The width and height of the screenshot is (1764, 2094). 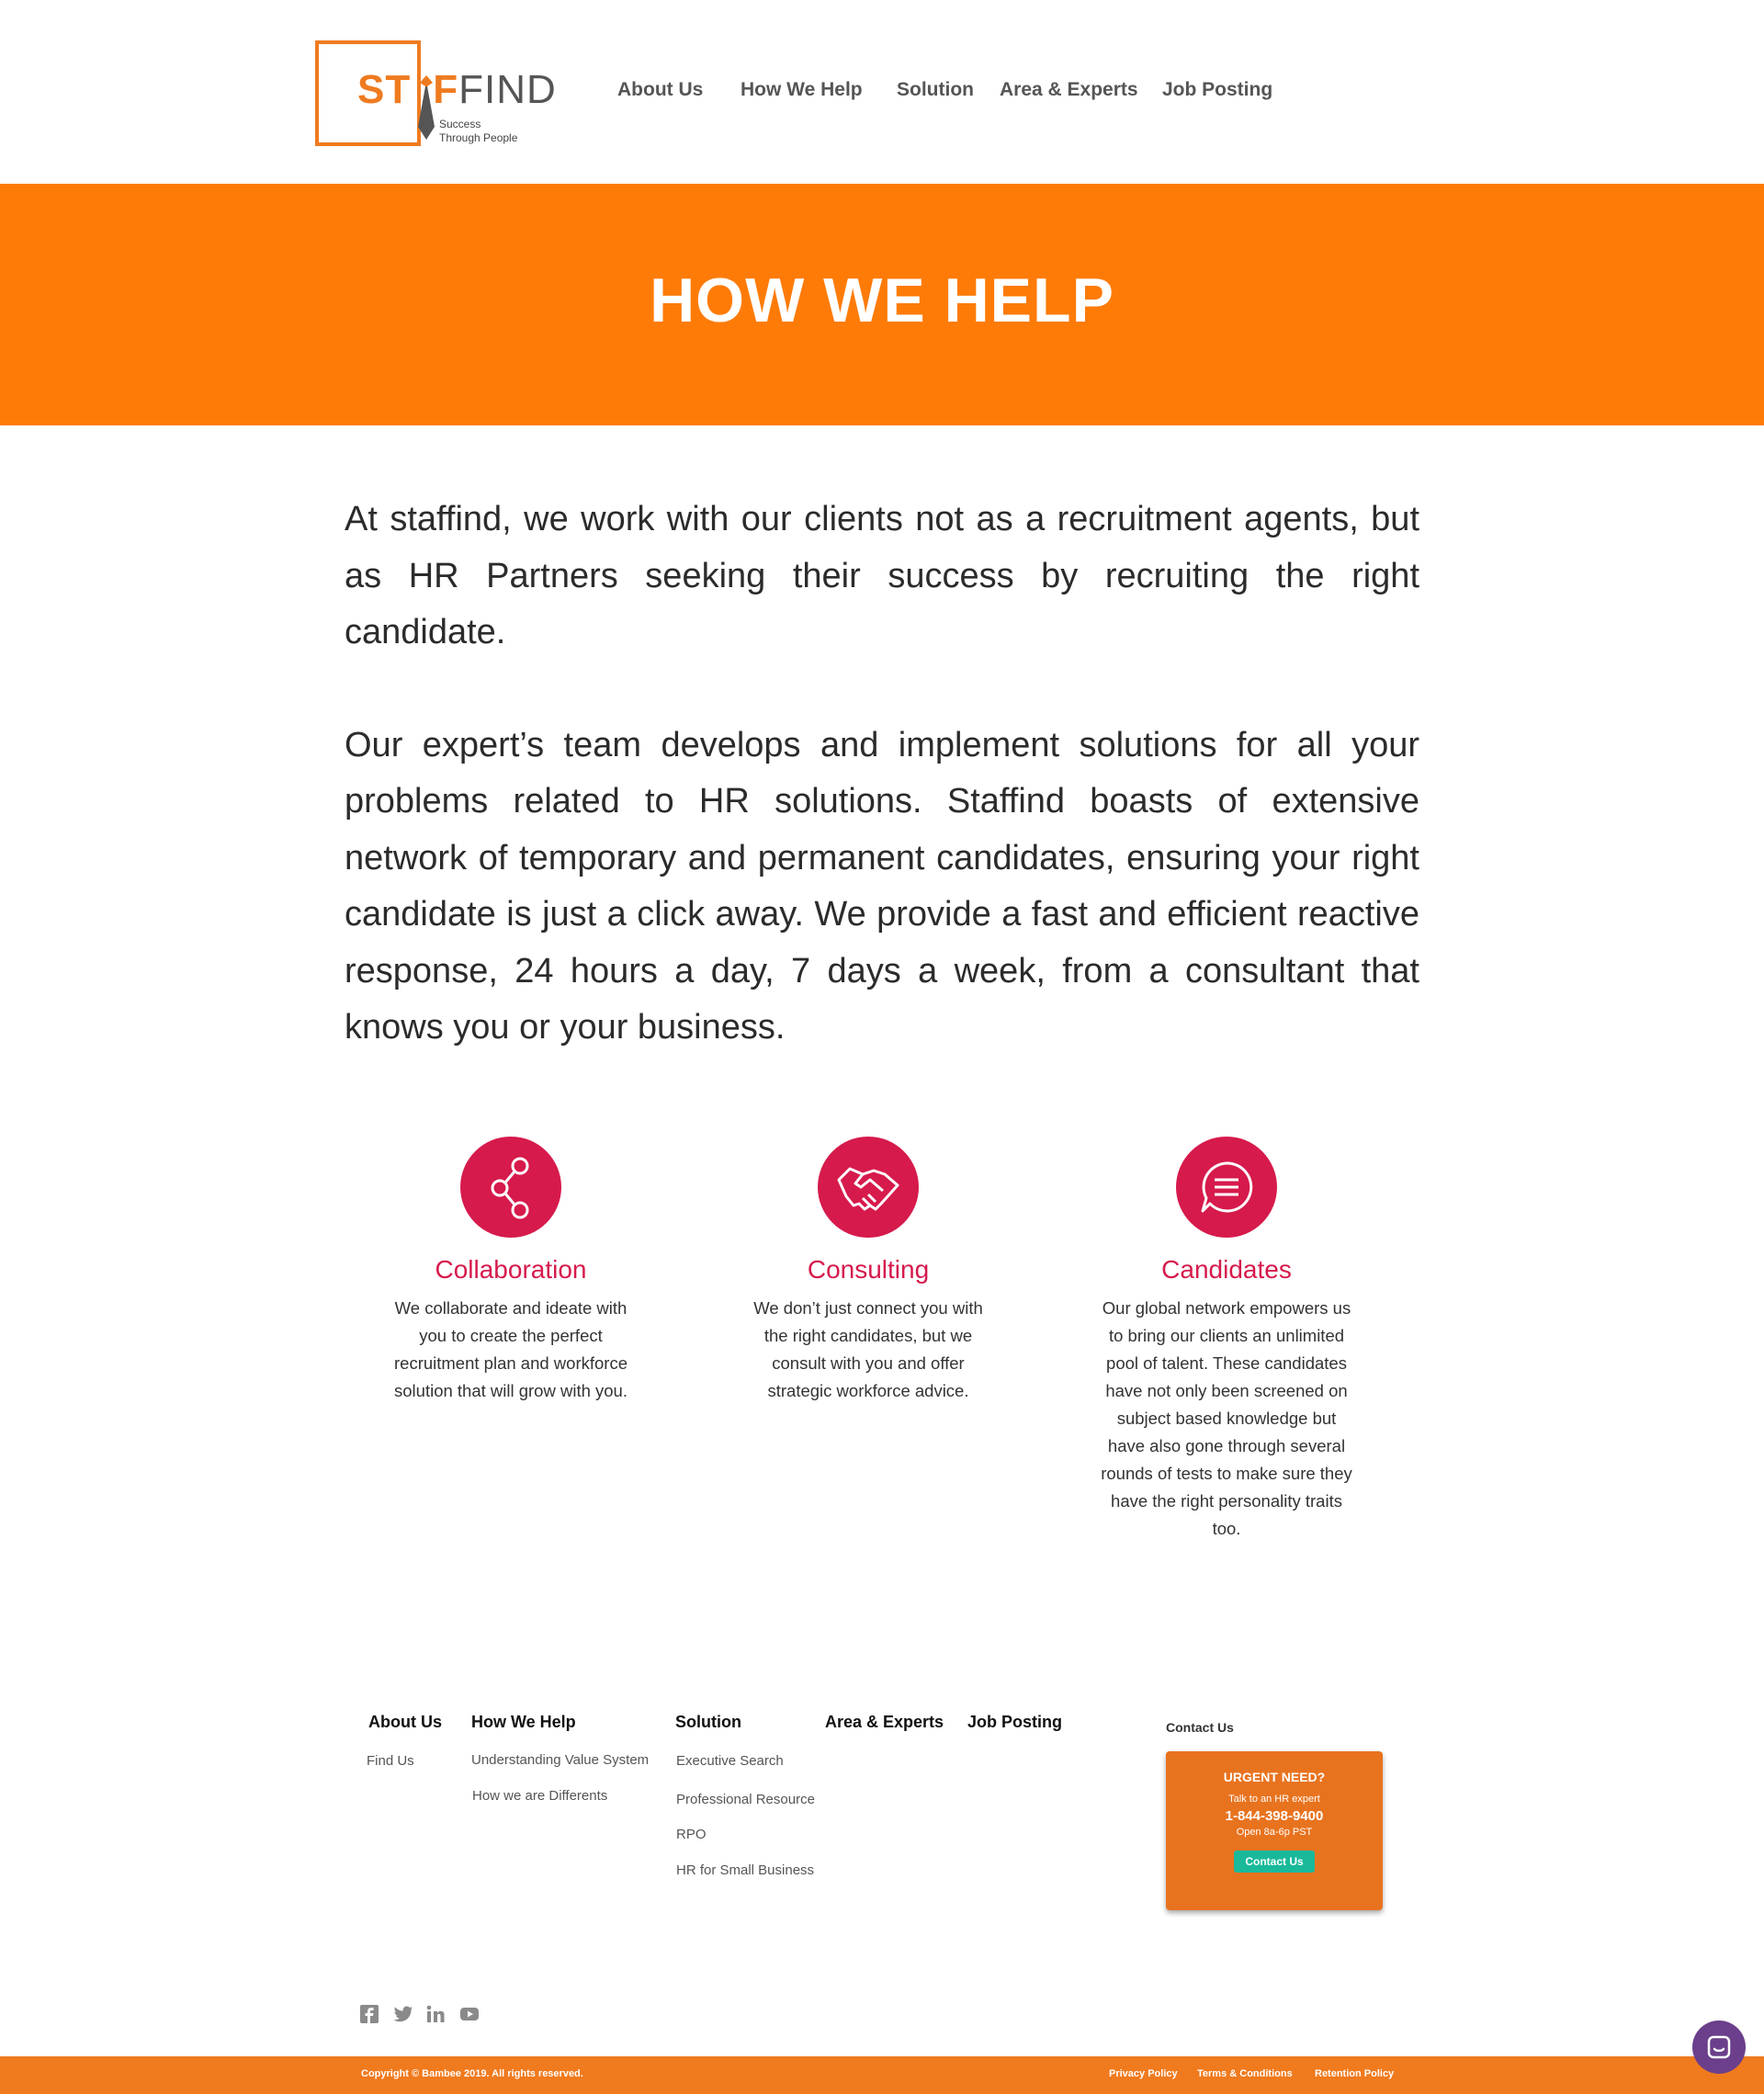 What do you see at coordinates (1354, 2074) in the screenshot?
I see `retention-policy-link: Retention Policy` at bounding box center [1354, 2074].